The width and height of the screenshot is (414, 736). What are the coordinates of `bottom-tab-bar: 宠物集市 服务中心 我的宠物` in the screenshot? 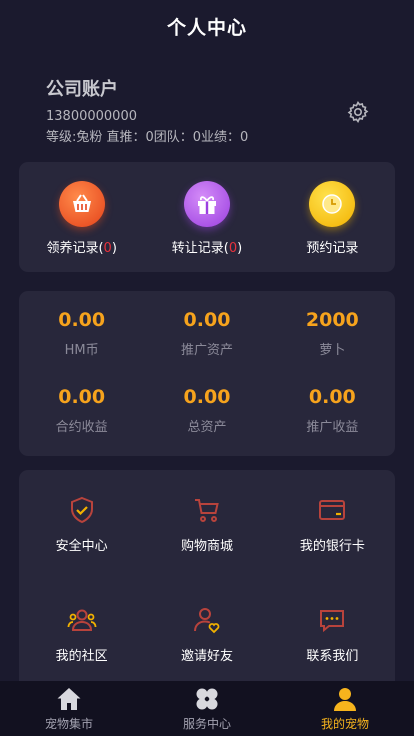 It's located at (207, 708).